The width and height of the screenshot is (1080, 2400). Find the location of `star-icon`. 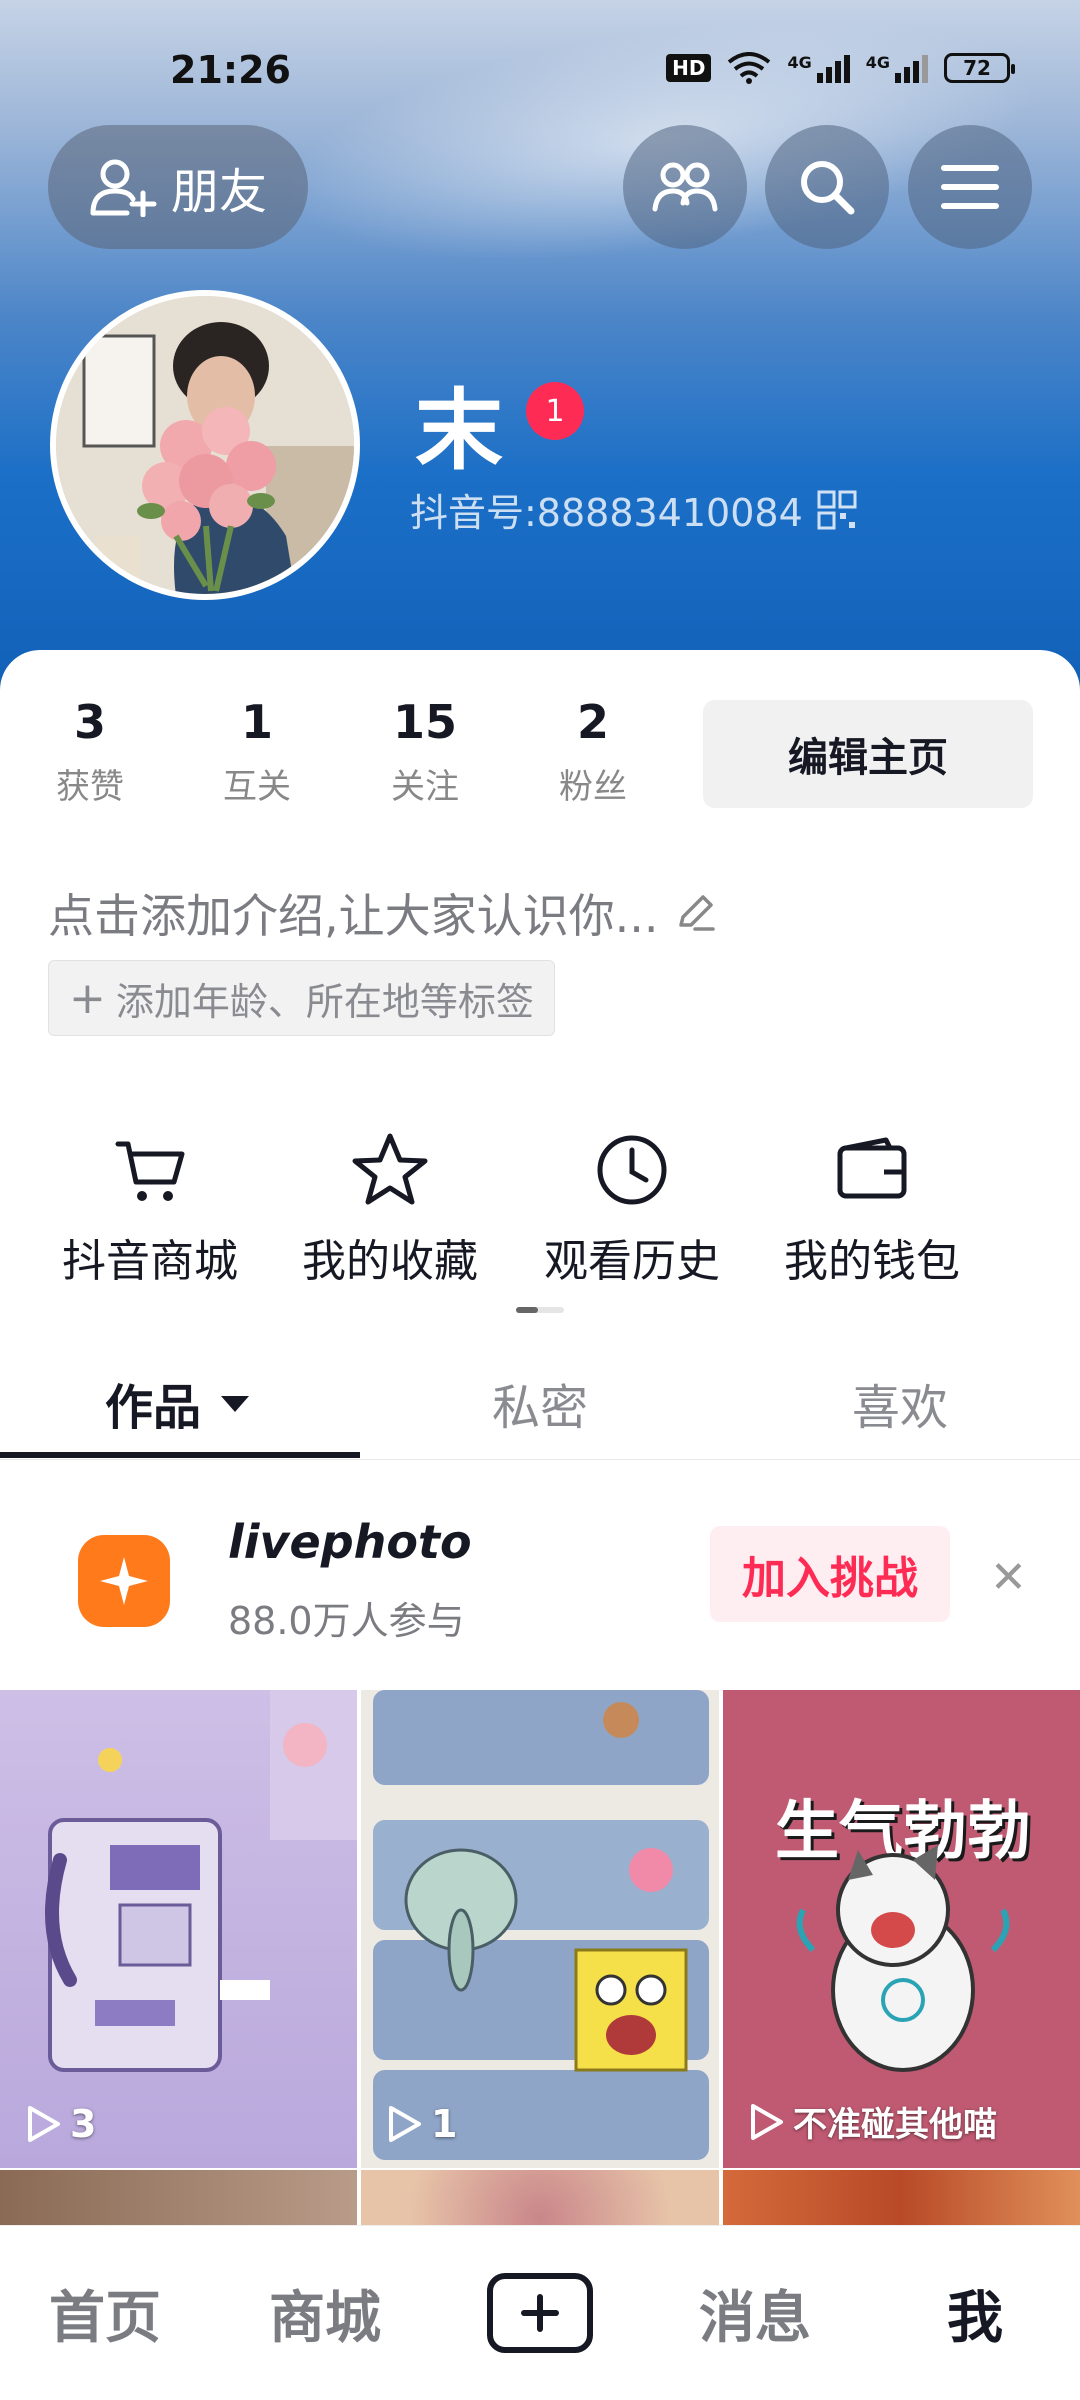

star-icon is located at coordinates (390, 1169).